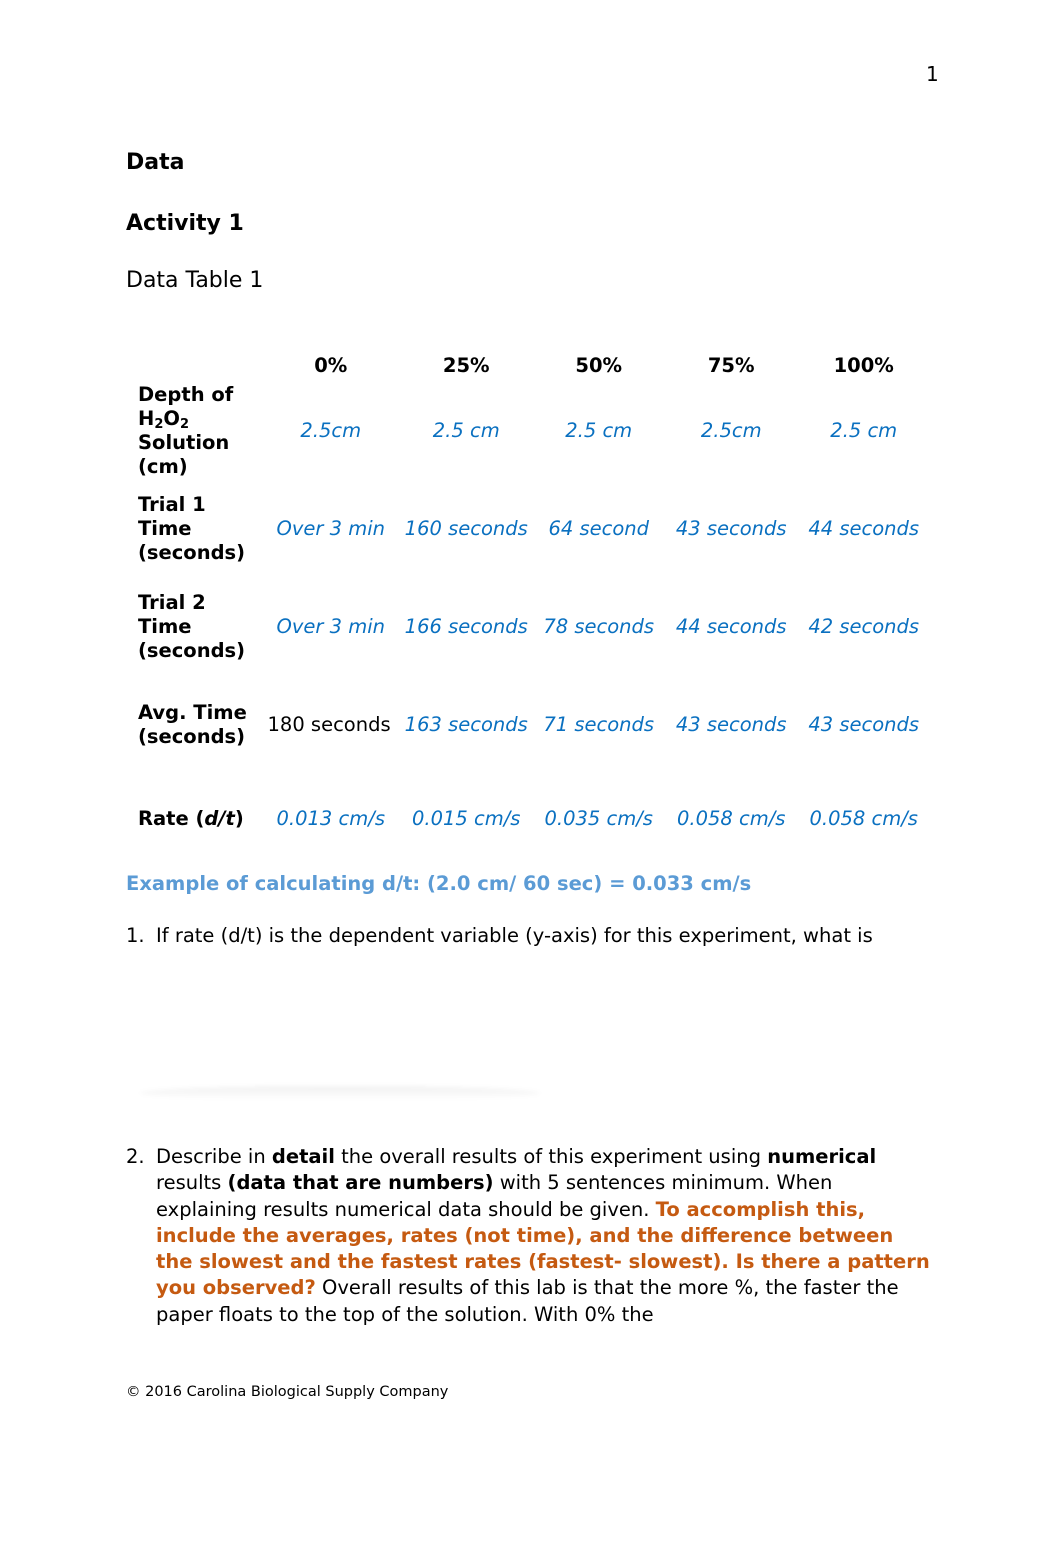 This screenshot has height=1556, width=1062. I want to click on row-label-trial-1: Trial 1 Time (seconds), so click(192, 528).